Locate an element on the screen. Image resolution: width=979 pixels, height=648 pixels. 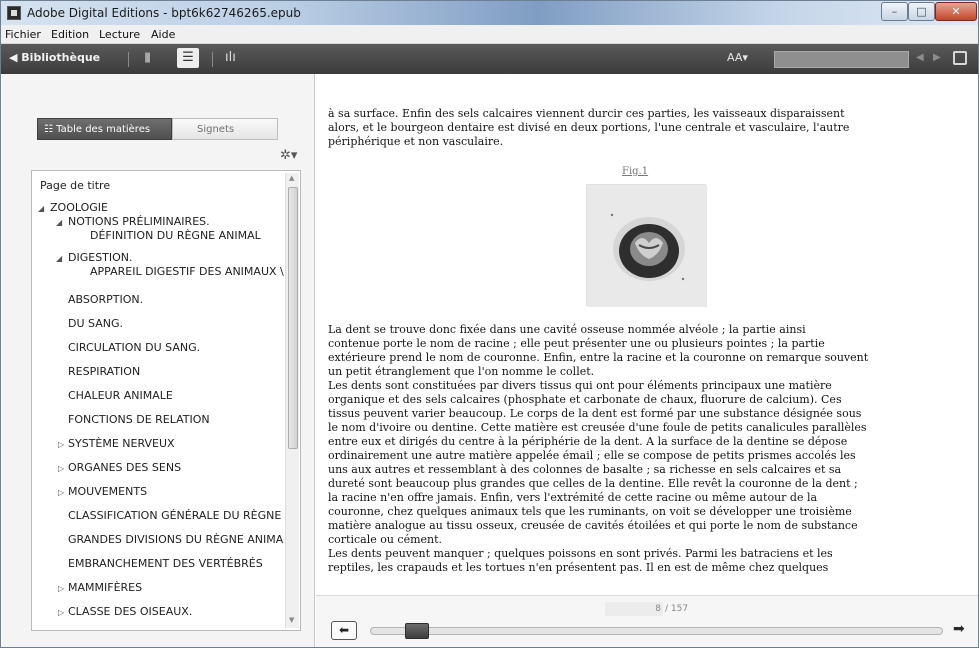
toc-item-mouvements: MOUVEMENTS is located at coordinates (107, 491).